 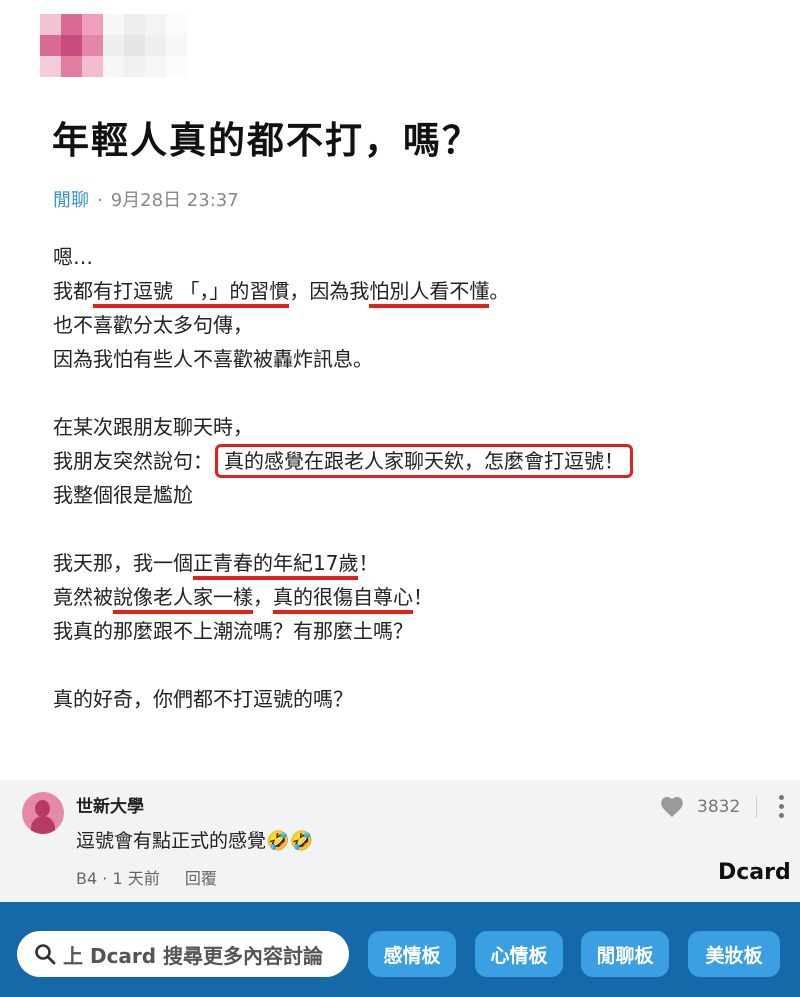 What do you see at coordinates (266, 140) in the screenshot?
I see `post-title: 年輕人真的都不打，嗎？` at bounding box center [266, 140].